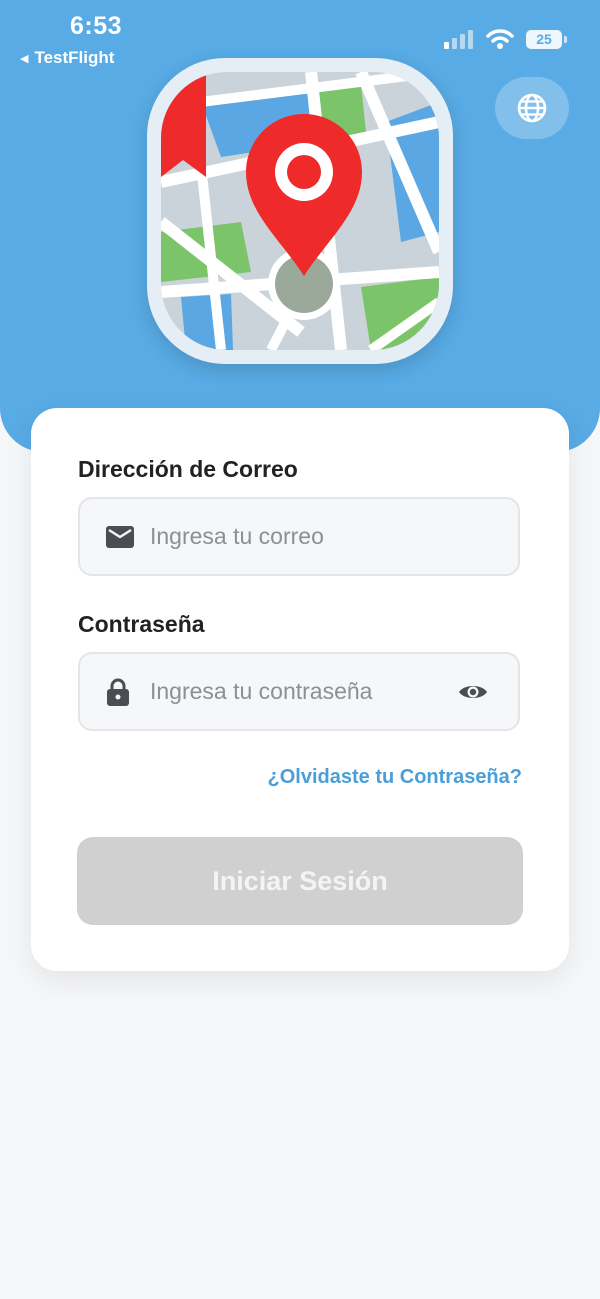  I want to click on password-field, so click(299, 691).